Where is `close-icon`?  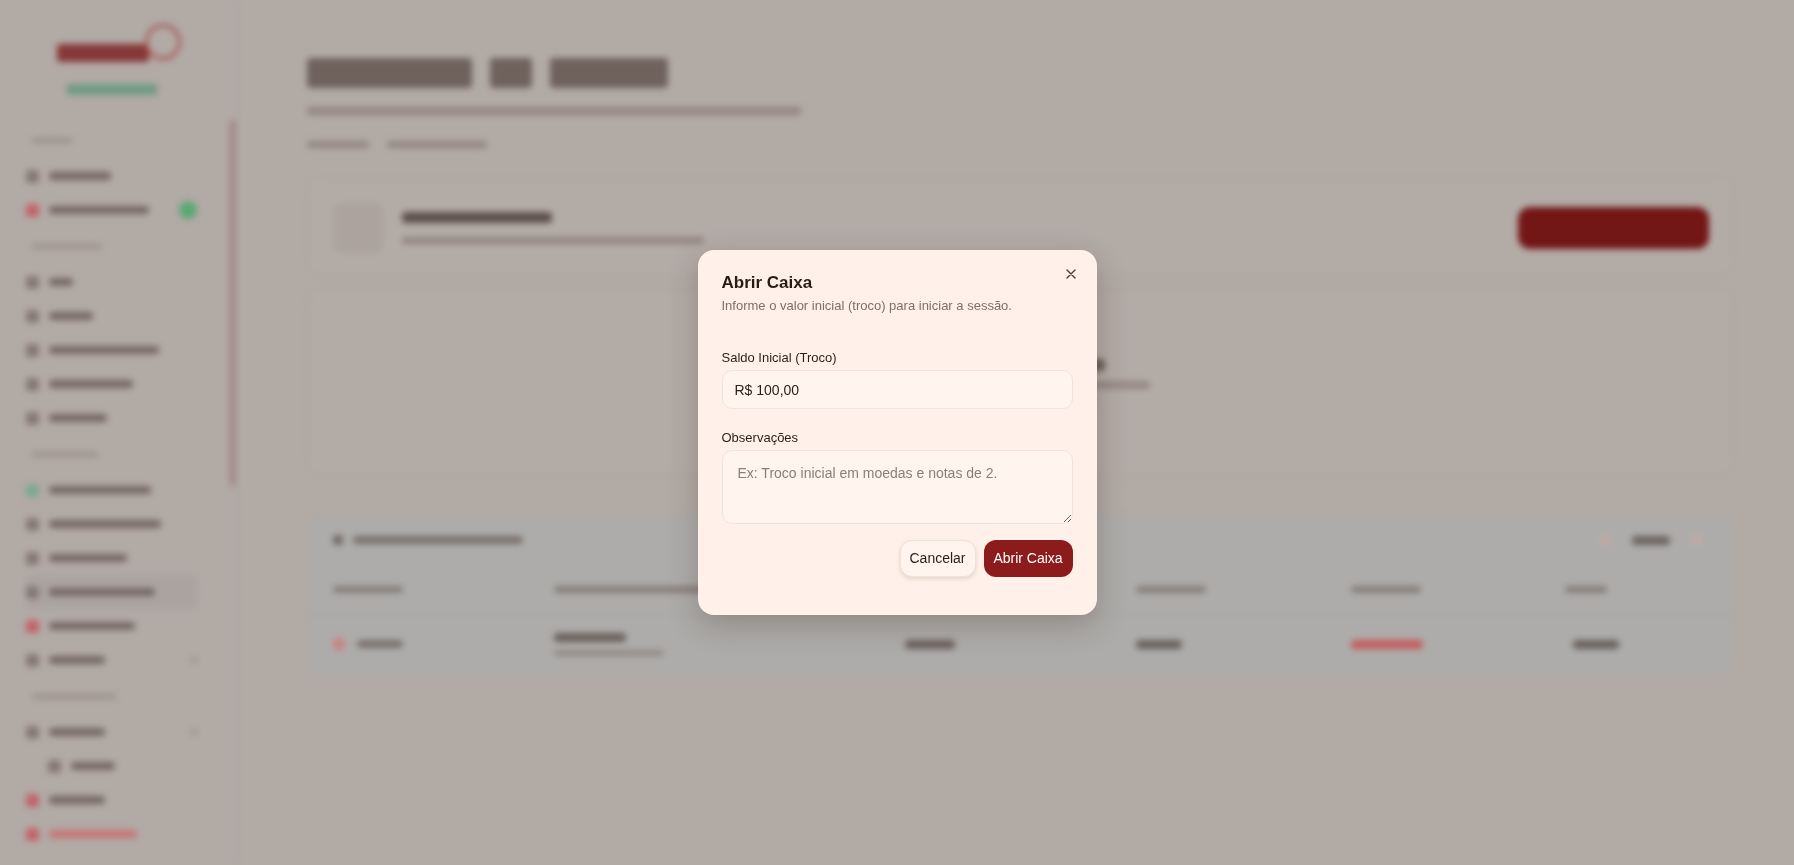
close-icon is located at coordinates (1070, 274).